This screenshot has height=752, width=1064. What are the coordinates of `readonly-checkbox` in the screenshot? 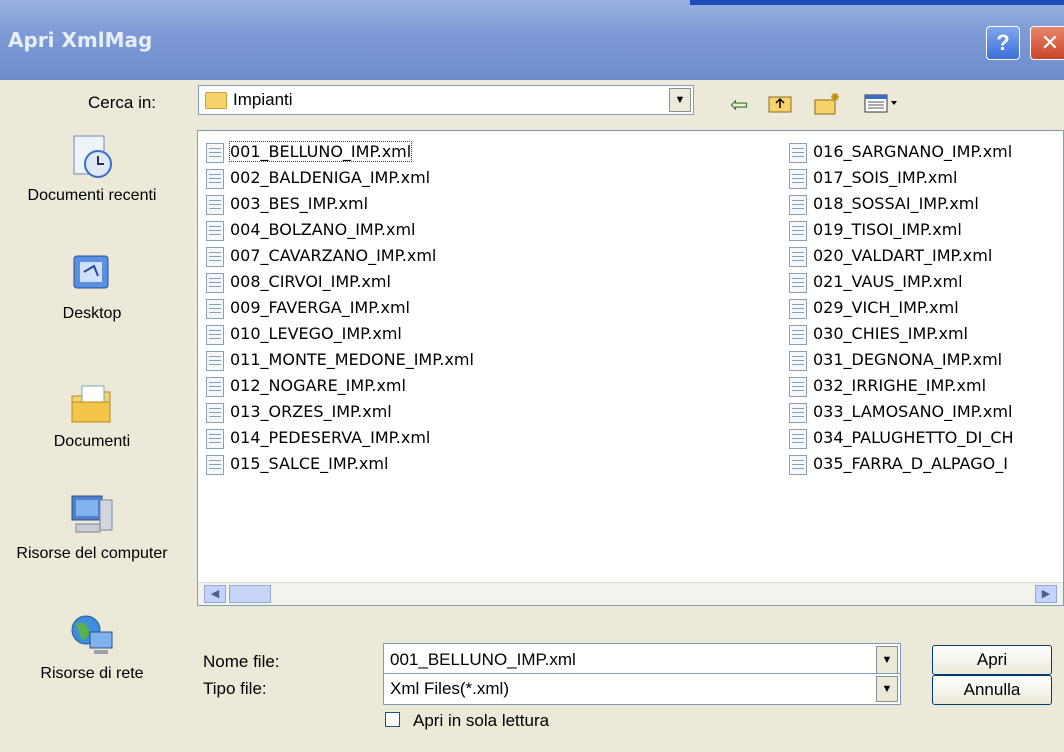 It's located at (392, 719).